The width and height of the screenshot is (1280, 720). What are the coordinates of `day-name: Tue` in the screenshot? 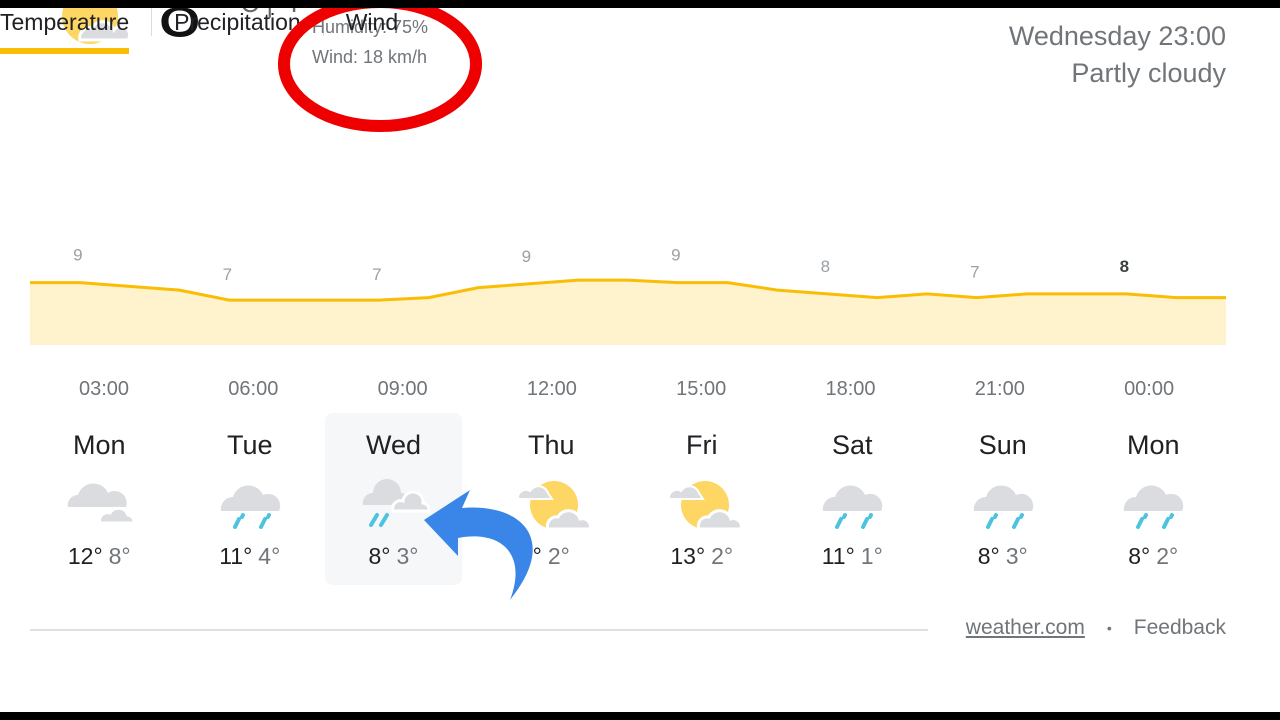 It's located at (249, 445).